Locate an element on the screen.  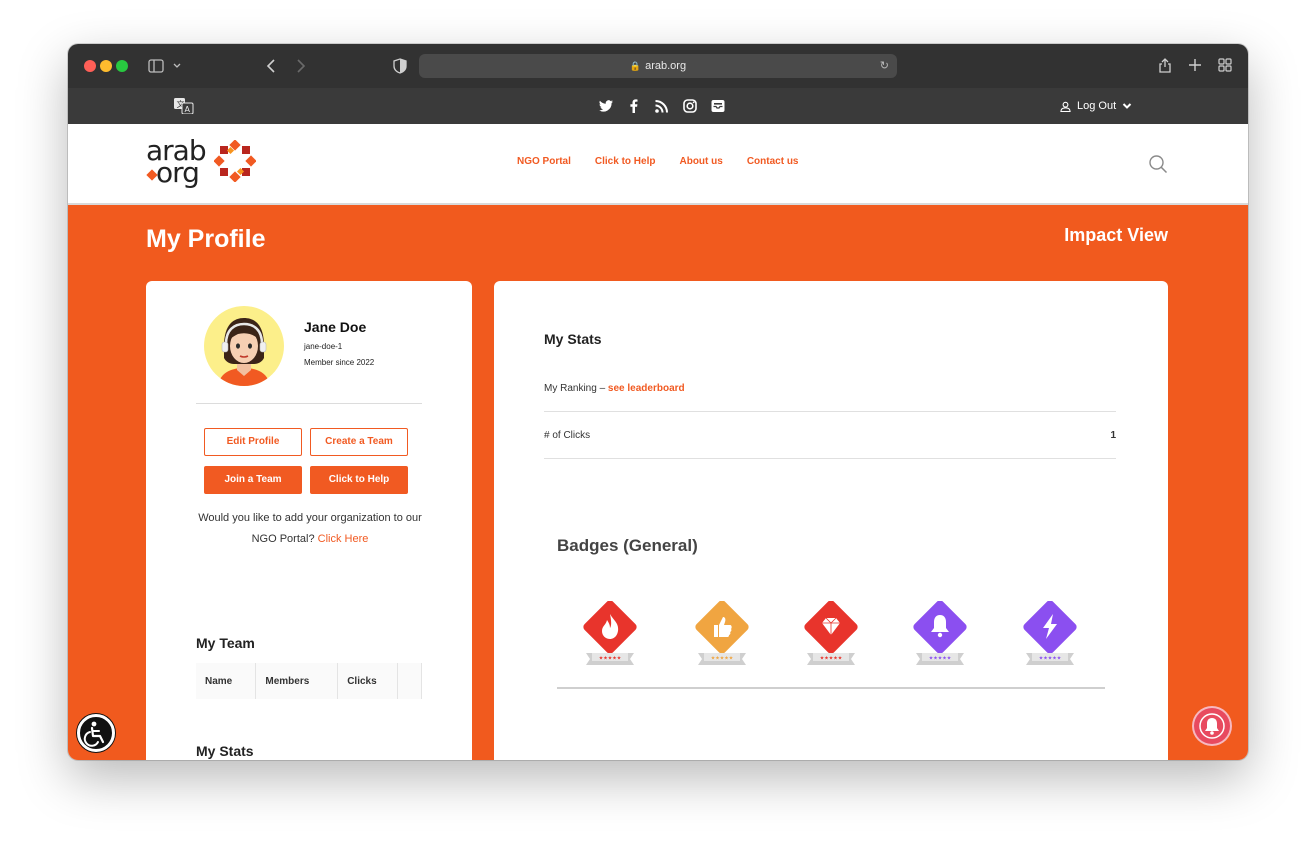
sidebar-toggle-icon is located at coordinates (156, 66).